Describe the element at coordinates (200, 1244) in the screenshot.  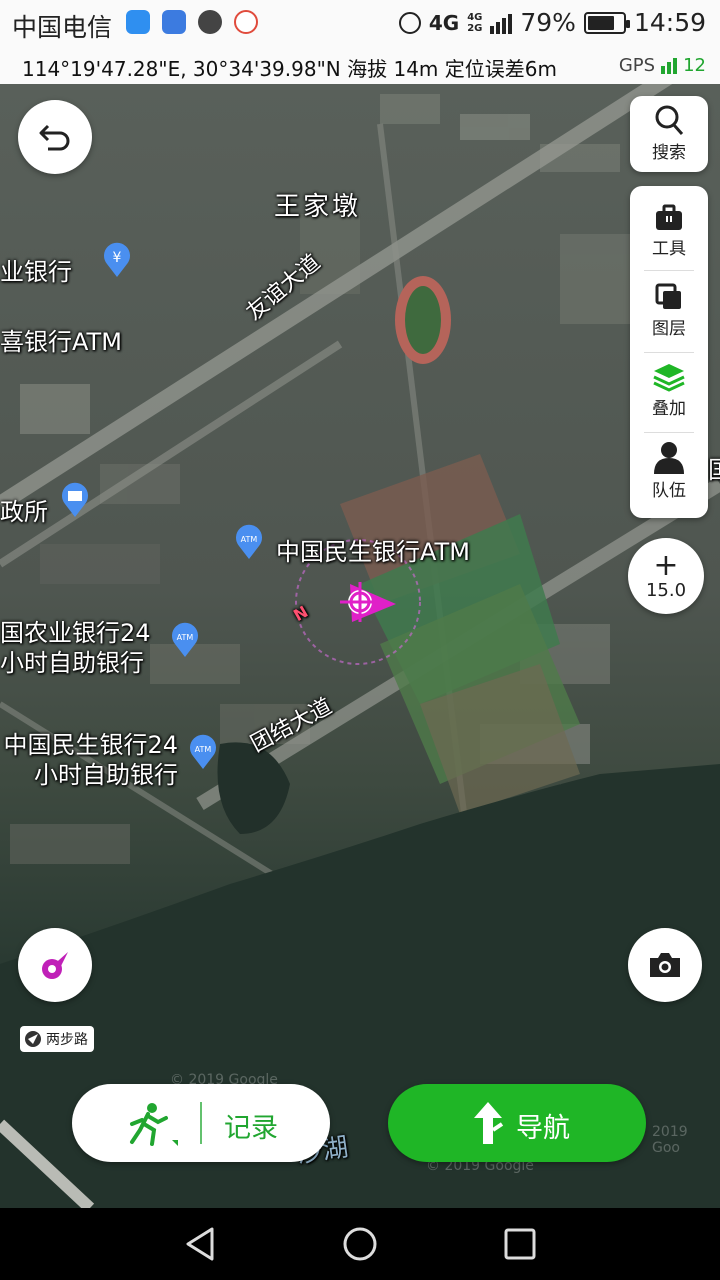
I see `back-nav-icon` at that location.